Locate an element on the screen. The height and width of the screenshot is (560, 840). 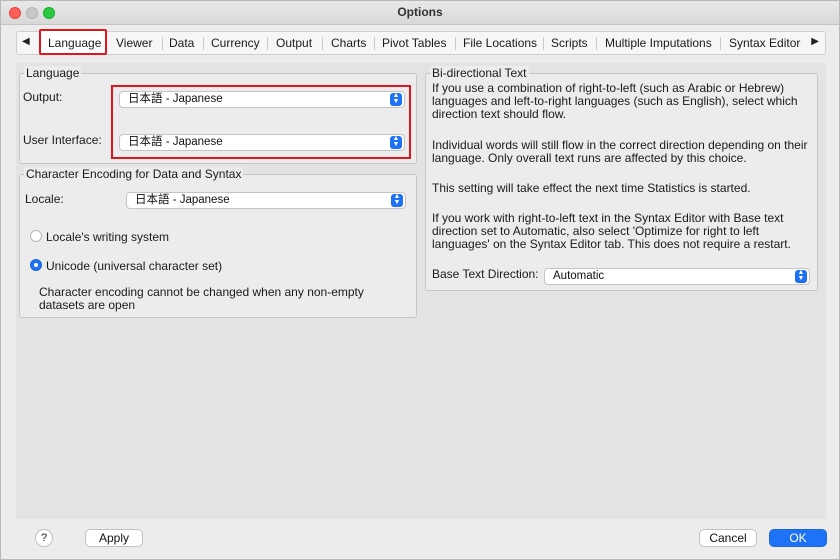
output-language-label: Output: is located at coordinates (43, 97).